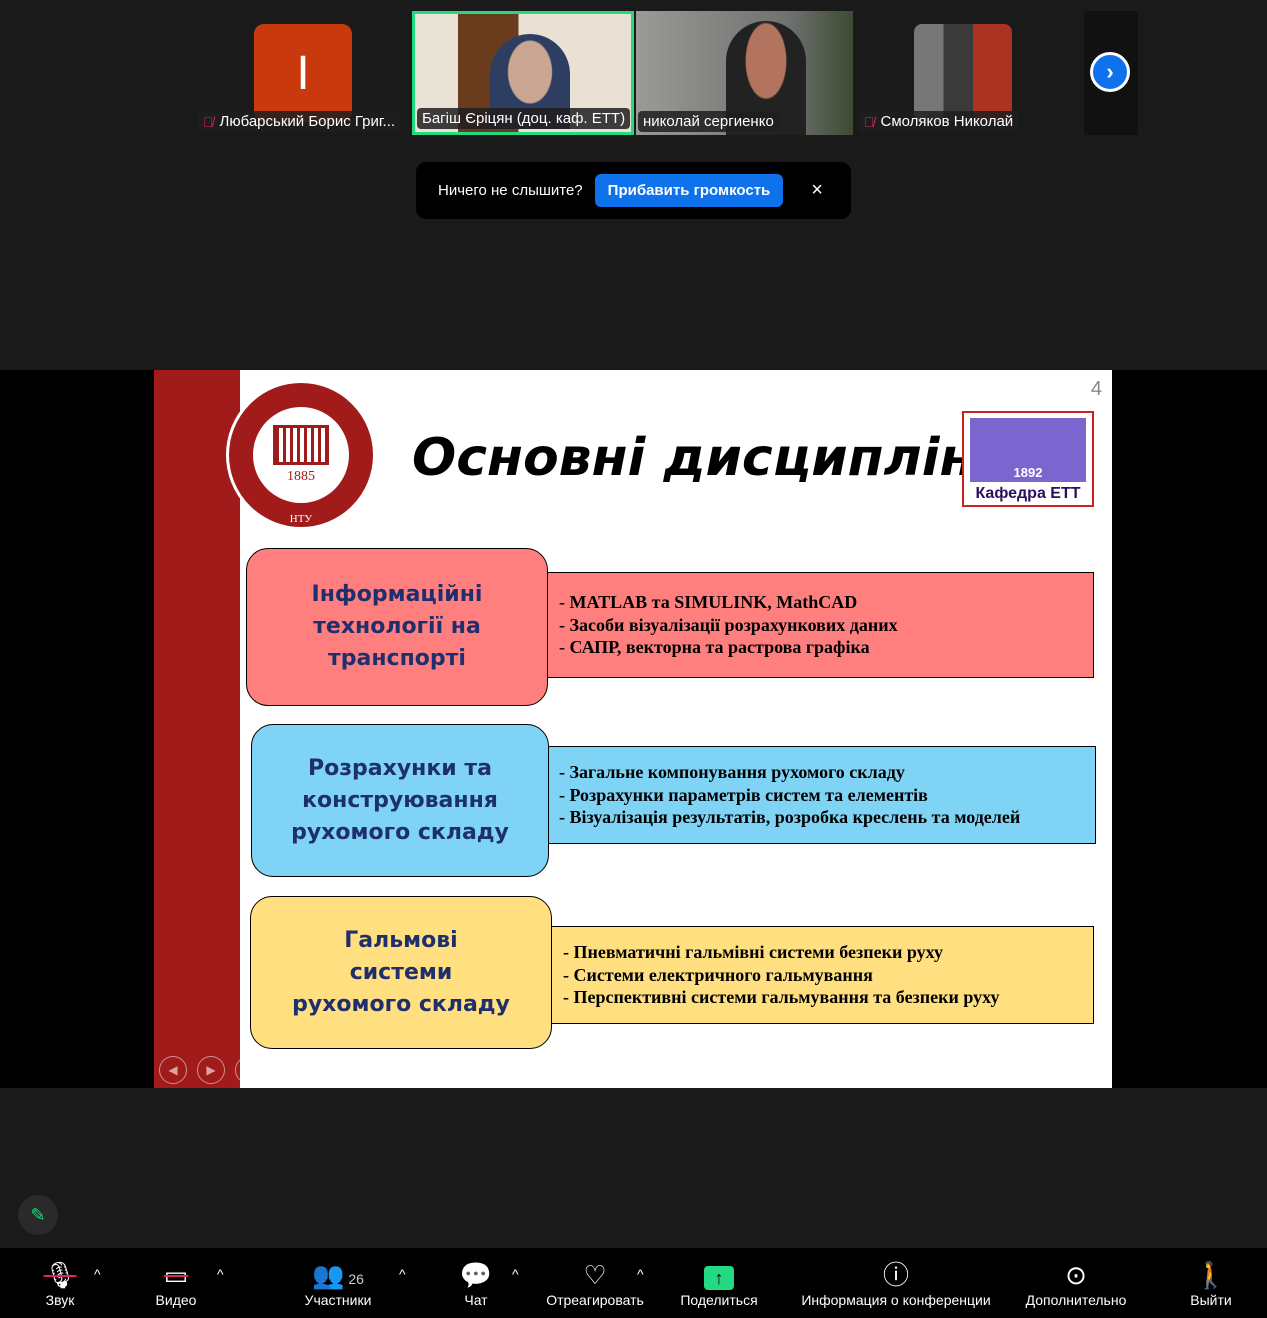 The image size is (1267, 1318). What do you see at coordinates (817, 190) in the screenshot?
I see `close-icon: ×` at bounding box center [817, 190].